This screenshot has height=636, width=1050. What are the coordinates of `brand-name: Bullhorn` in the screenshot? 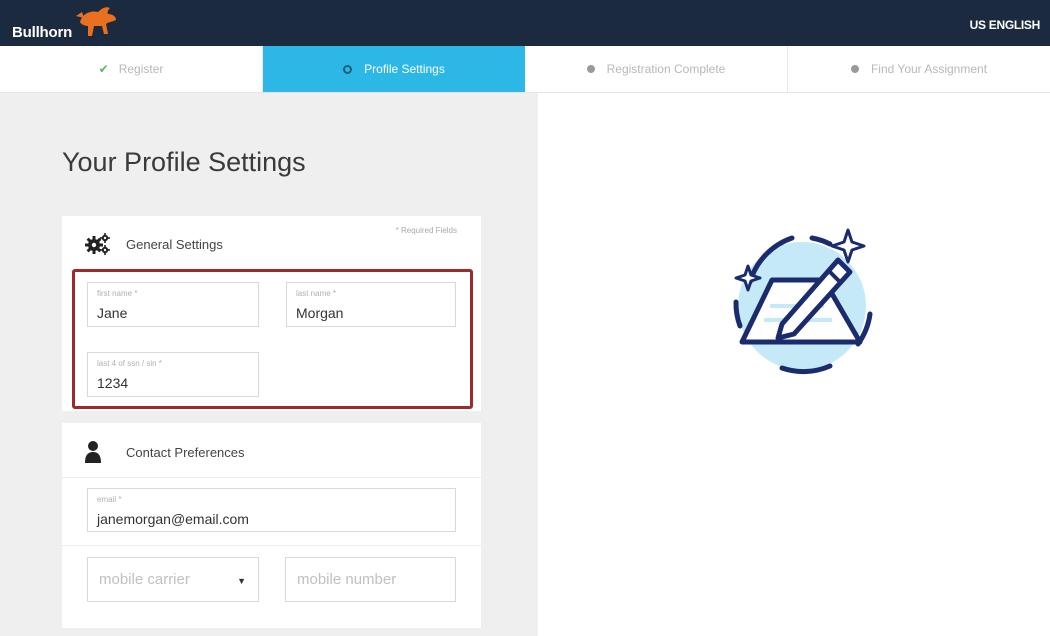 It's located at (42, 32).